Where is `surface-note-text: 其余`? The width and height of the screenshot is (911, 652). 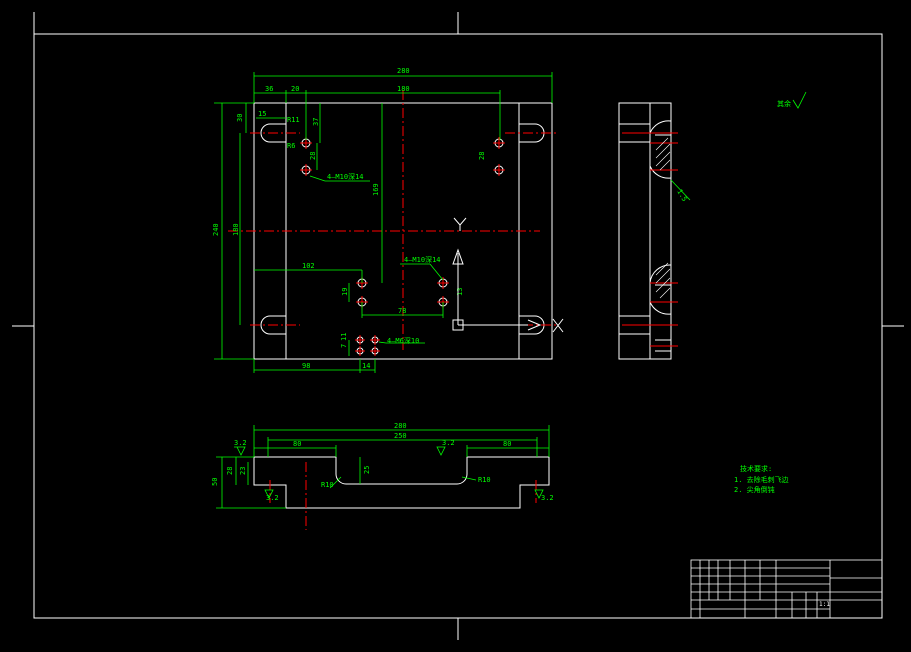 surface-note-text: 其余 is located at coordinates (784, 103).